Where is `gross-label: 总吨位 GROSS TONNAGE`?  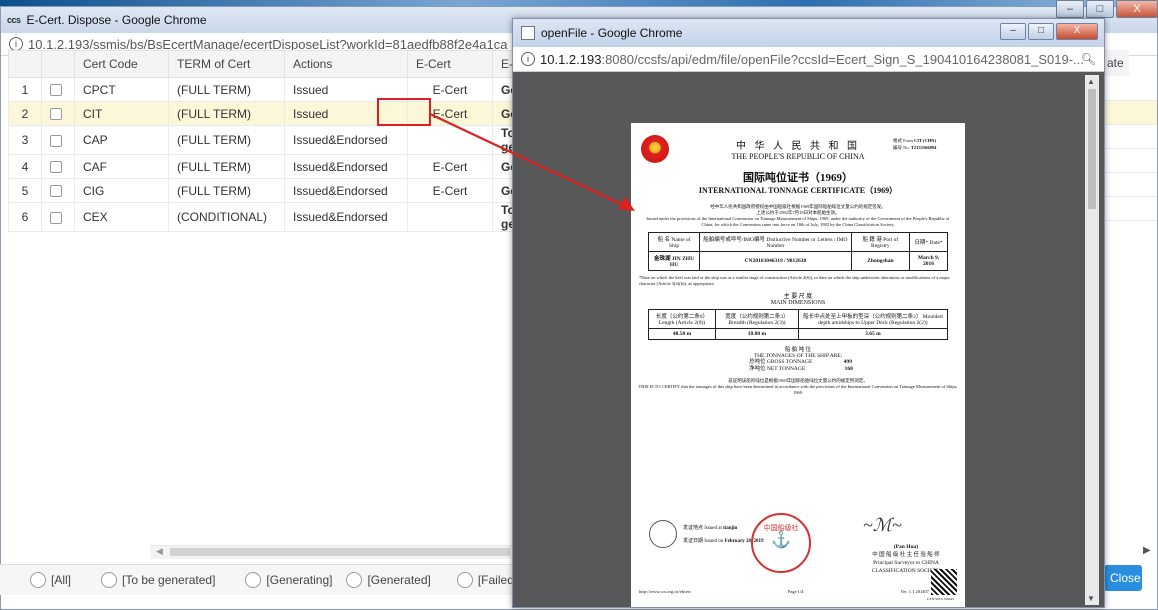
gross-label: 总吨位 GROSS TONNAGE is located at coordinates (781, 362).